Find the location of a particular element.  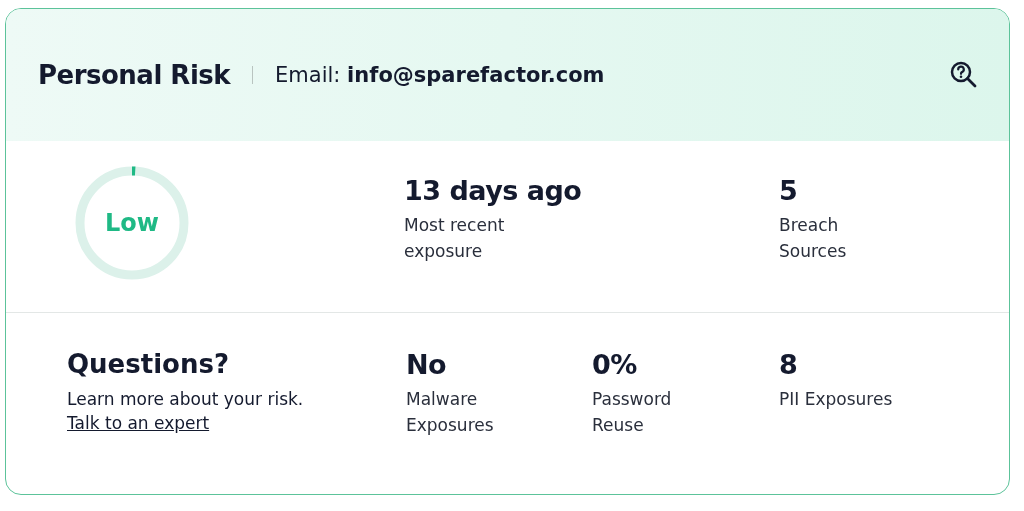

questions-title: Questions? is located at coordinates (148, 364).